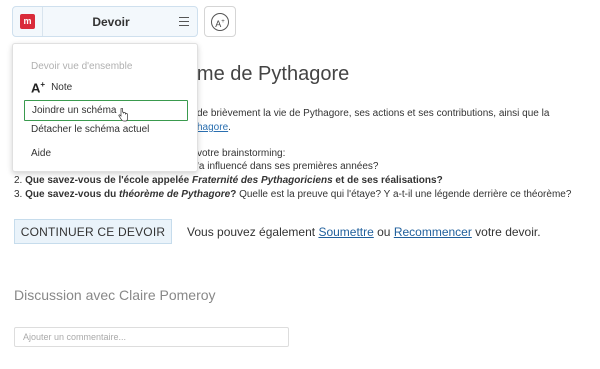  Describe the element at coordinates (106, 153) in the screenshot. I see `menu-item-help: Aide` at that location.